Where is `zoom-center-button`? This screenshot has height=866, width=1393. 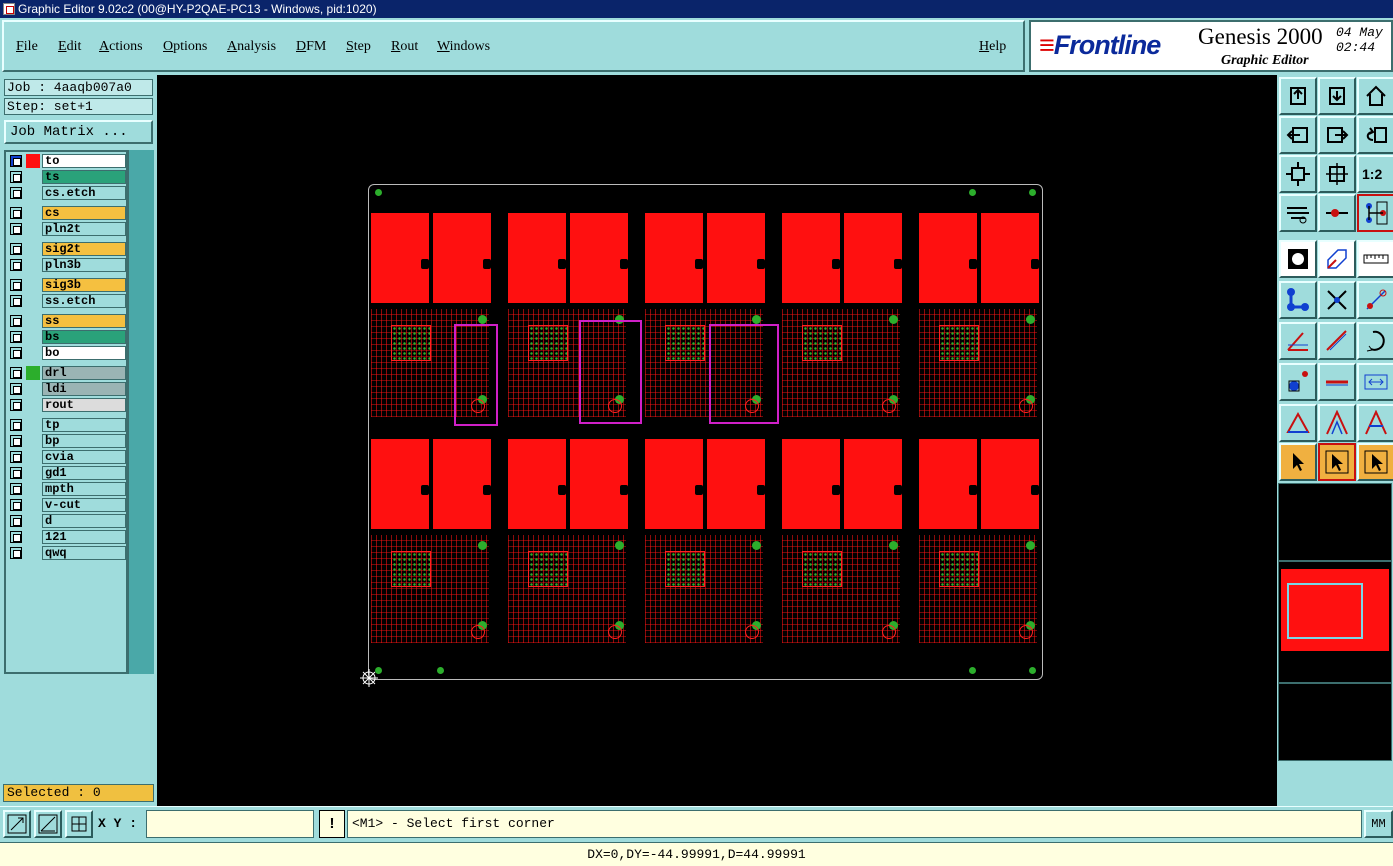
zoom-center-button is located at coordinates (1337, 174).